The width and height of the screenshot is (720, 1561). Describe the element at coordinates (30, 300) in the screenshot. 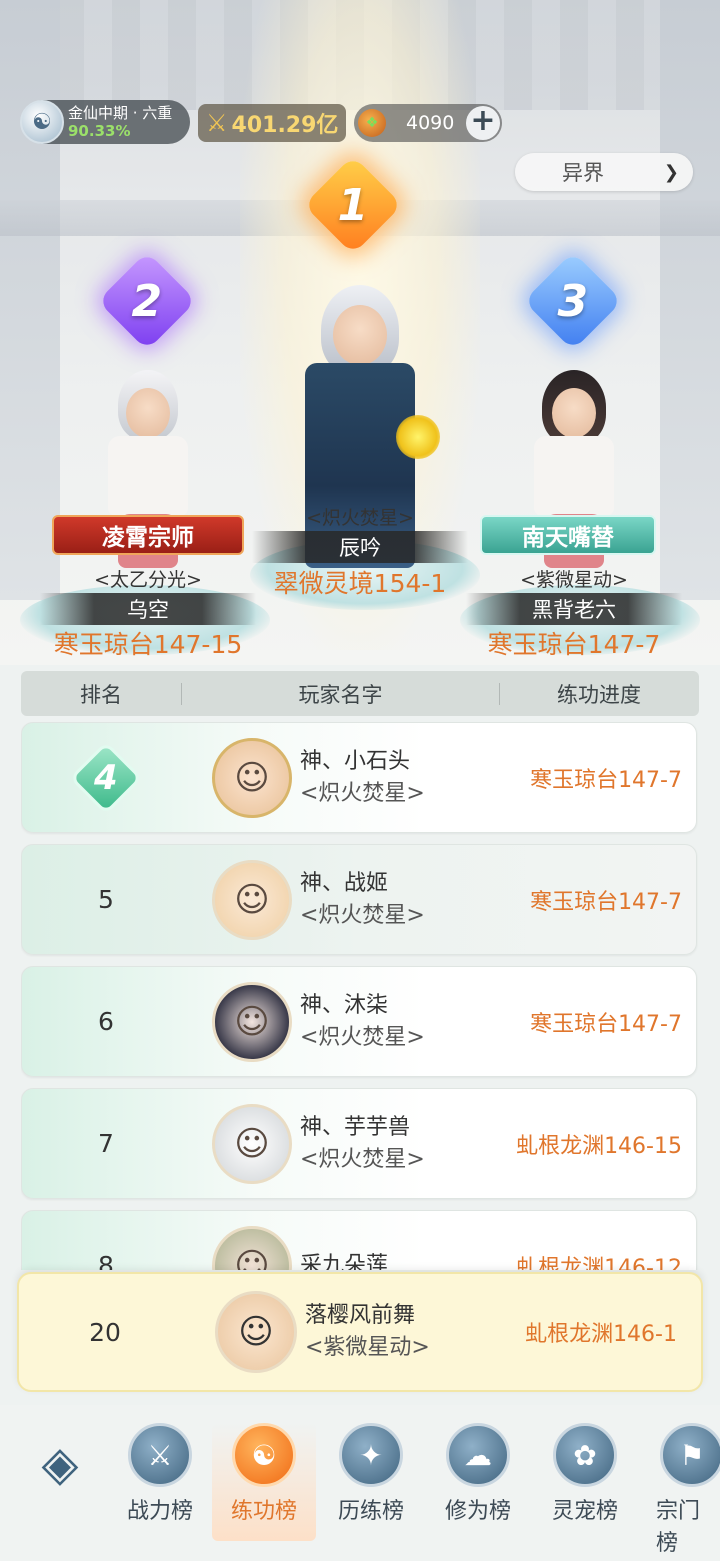

I see `pillar-left` at that location.